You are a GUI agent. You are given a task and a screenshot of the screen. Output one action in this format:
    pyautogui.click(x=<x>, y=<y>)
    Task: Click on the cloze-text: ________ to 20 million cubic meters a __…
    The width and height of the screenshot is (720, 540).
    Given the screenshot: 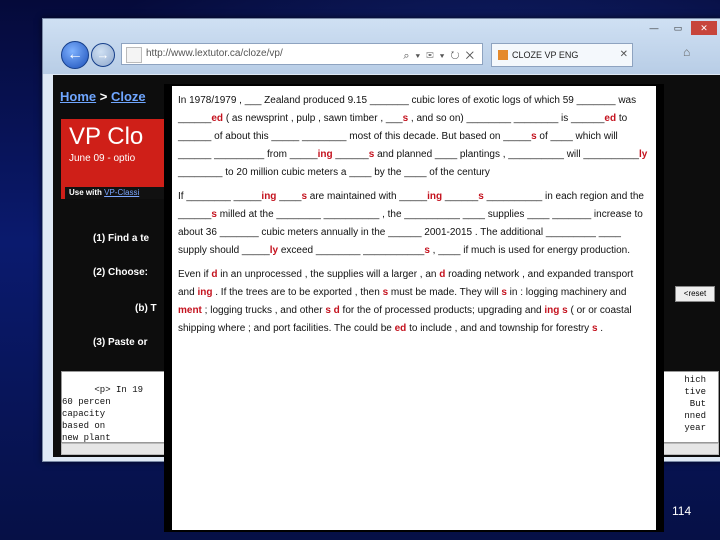 What is the action you would take?
    pyautogui.click(x=334, y=172)
    